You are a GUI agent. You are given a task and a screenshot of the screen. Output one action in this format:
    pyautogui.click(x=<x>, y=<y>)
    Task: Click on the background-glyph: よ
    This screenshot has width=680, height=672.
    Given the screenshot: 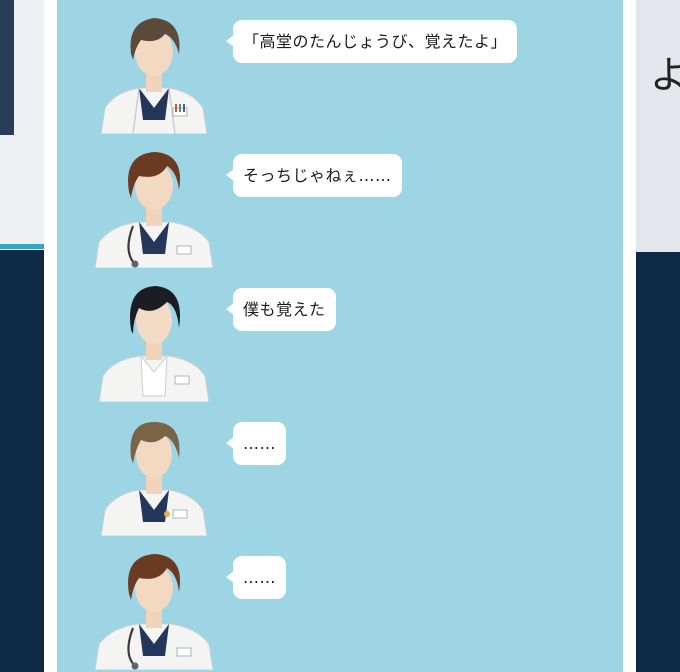 What is the action you would take?
    pyautogui.click(x=665, y=75)
    